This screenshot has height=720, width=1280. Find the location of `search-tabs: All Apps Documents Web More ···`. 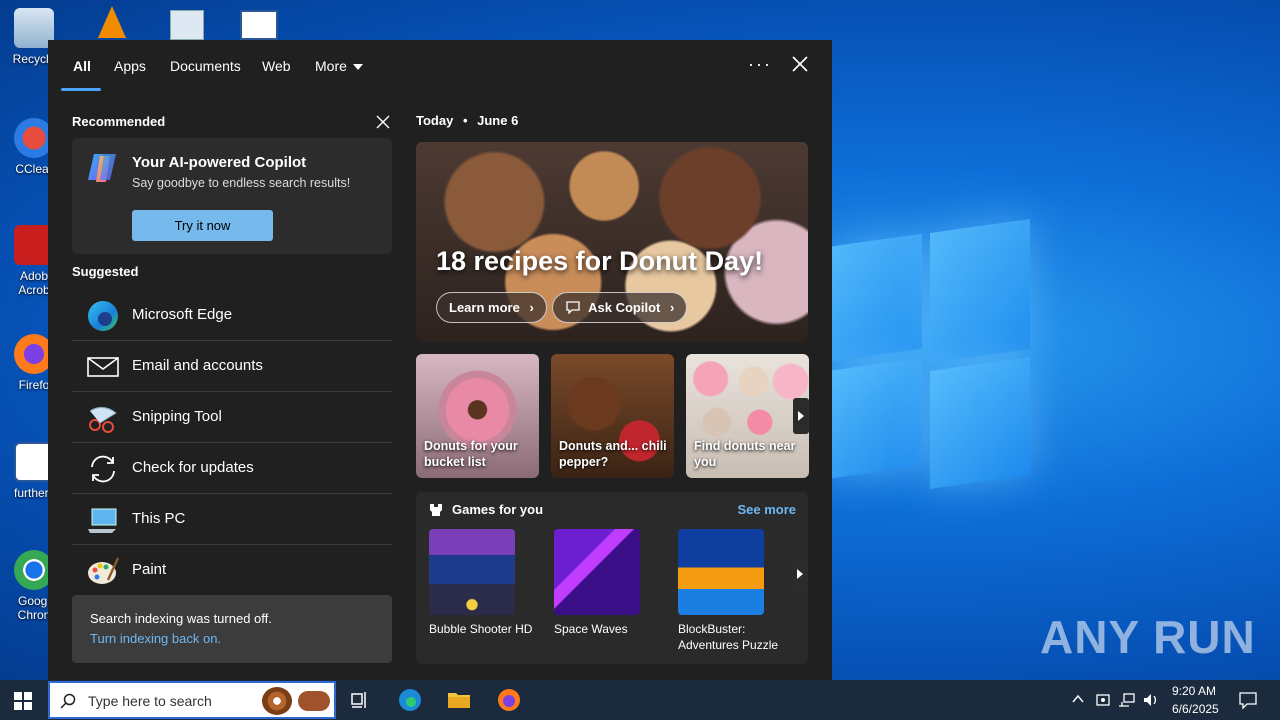

search-tabs: All Apps Documents Web More ··· is located at coordinates (440, 67).